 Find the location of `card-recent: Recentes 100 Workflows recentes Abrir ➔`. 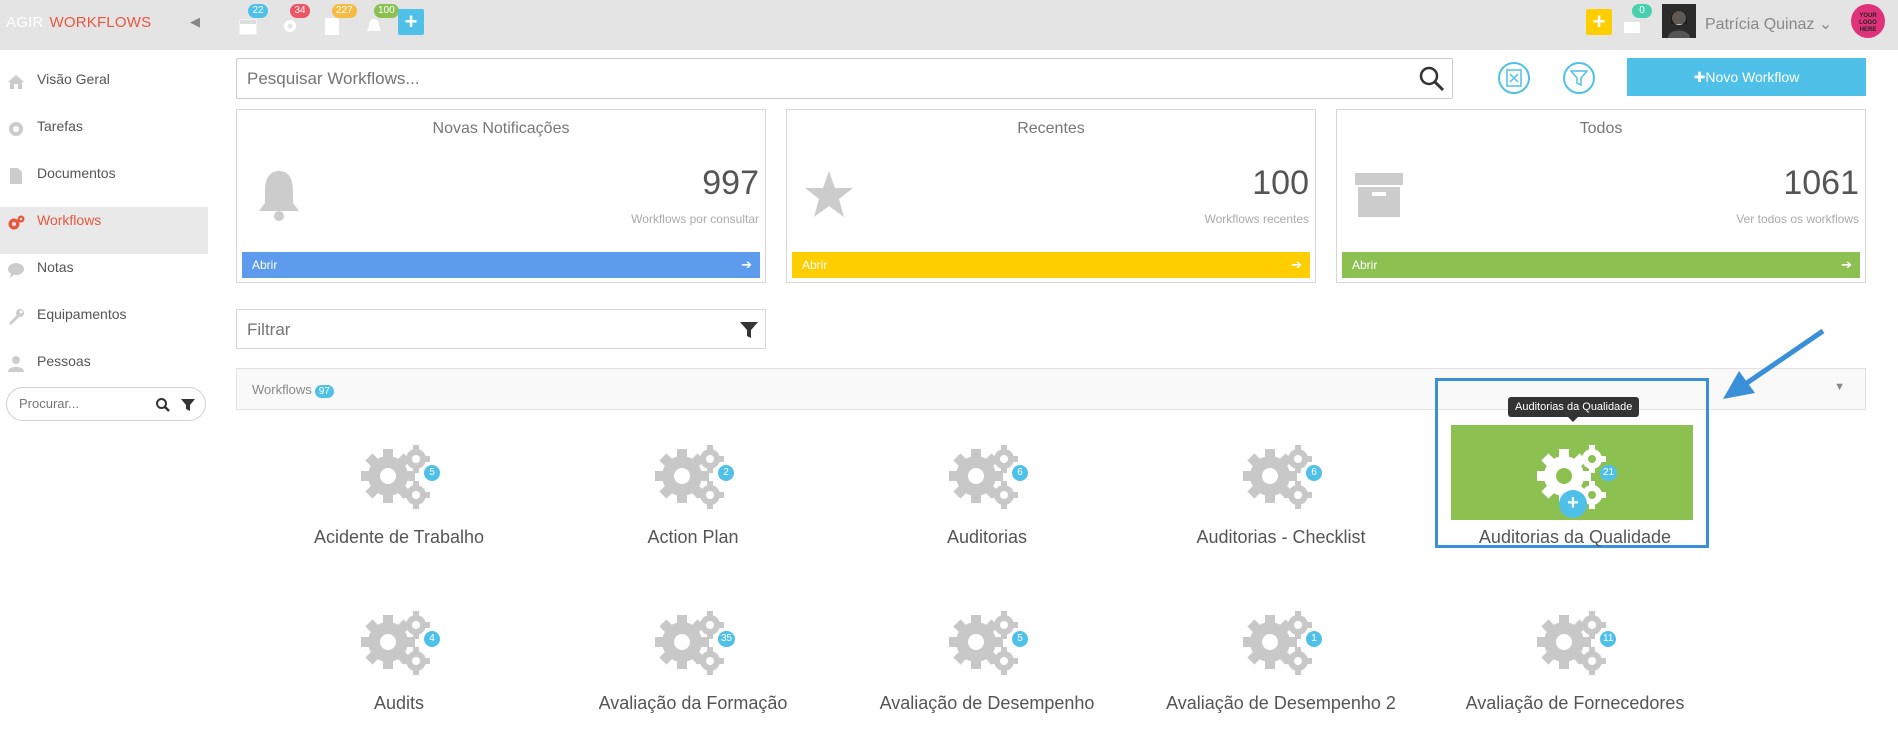

card-recent: Recentes 100 Workflows recentes Abrir ➔ is located at coordinates (1051, 196).